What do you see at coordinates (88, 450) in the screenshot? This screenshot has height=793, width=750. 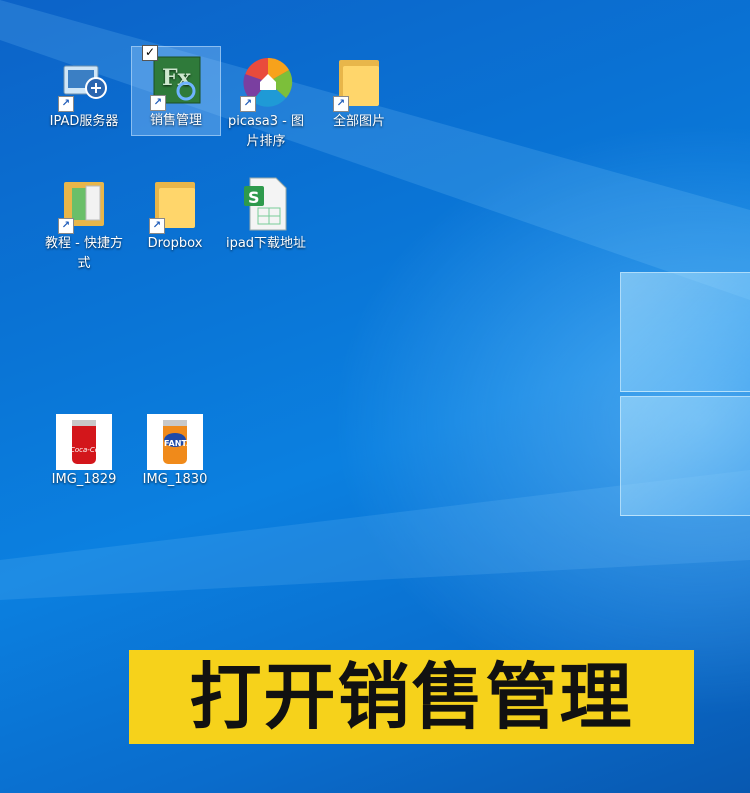 I see `coke-text: Coca-Cola` at bounding box center [88, 450].